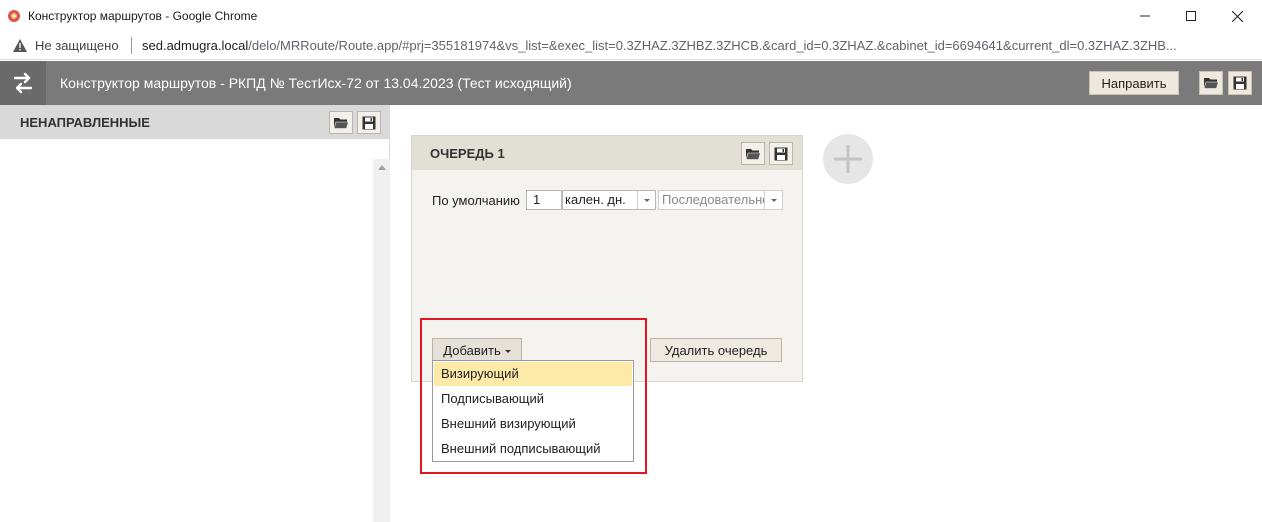 The width and height of the screenshot is (1262, 522). What do you see at coordinates (382, 167) in the screenshot?
I see `scroll-up-icon` at bounding box center [382, 167].